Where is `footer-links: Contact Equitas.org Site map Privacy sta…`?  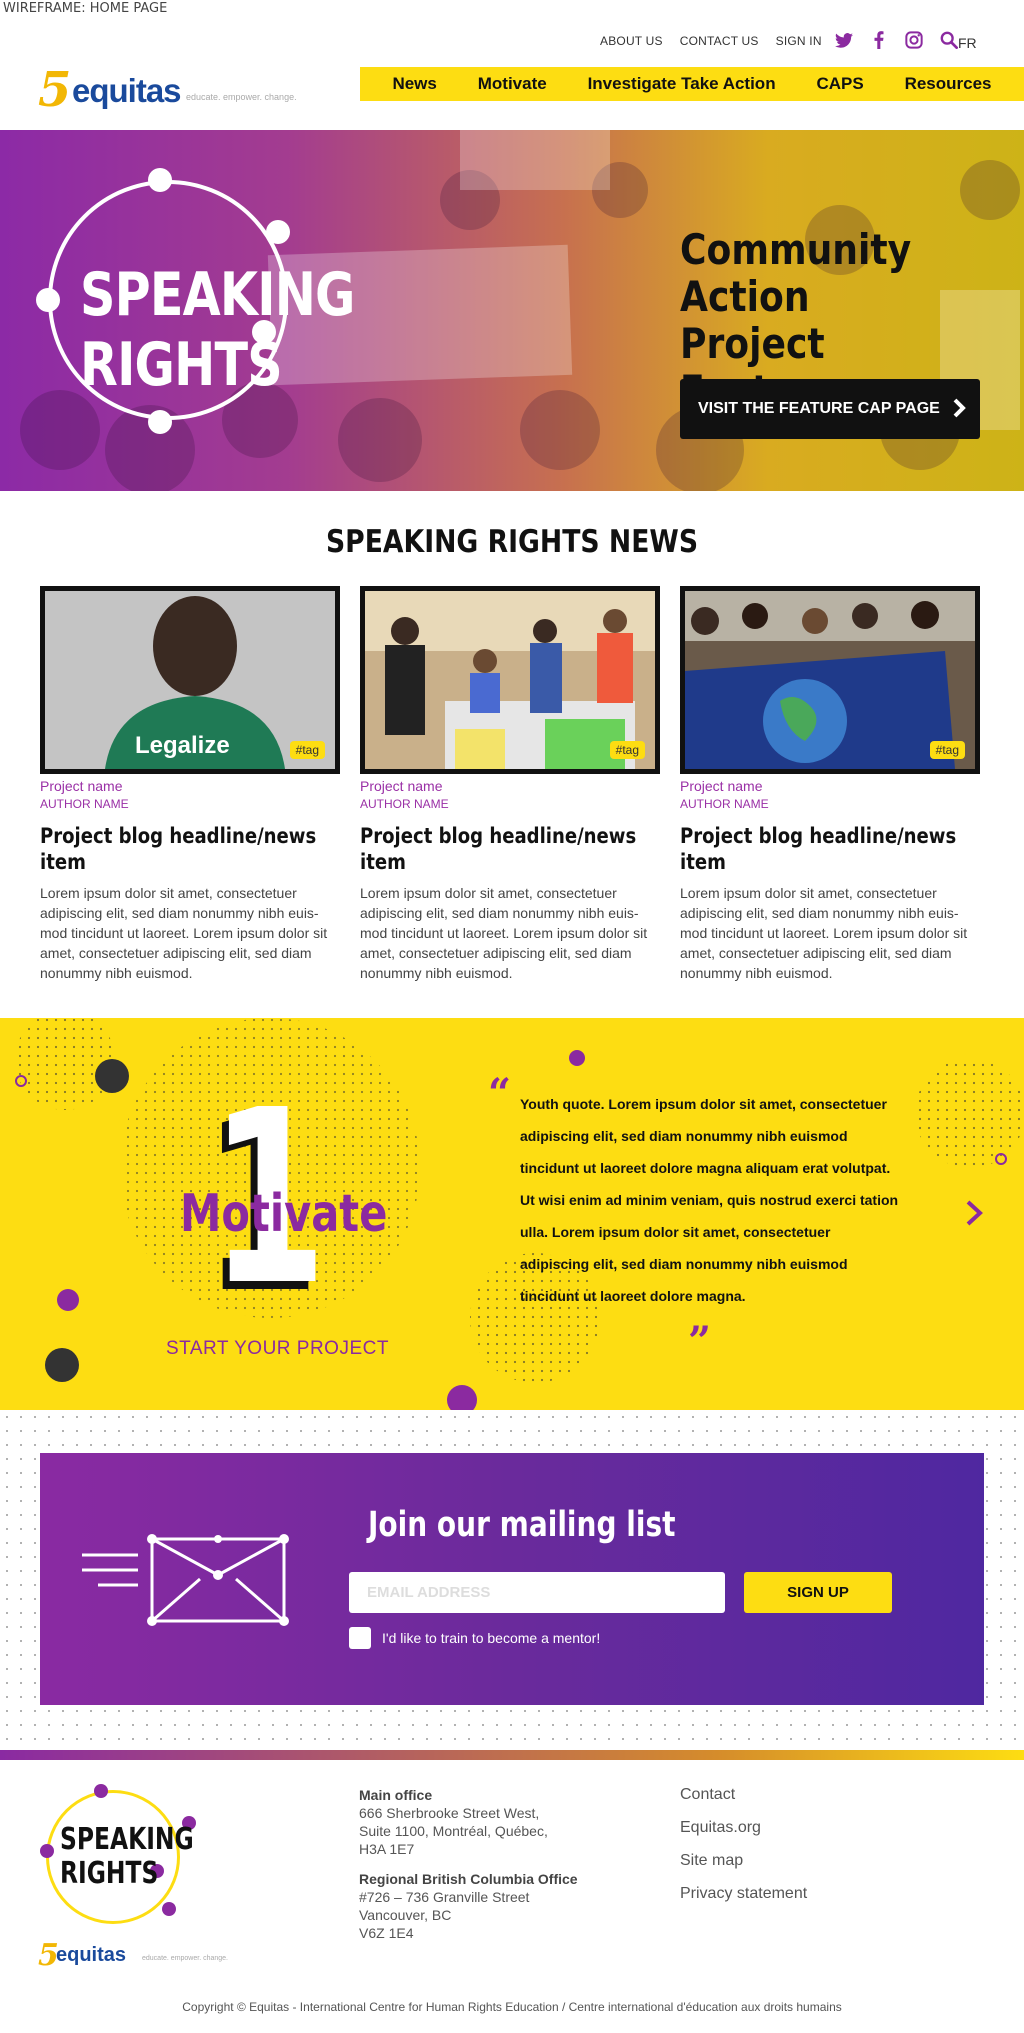 footer-links: Contact Equitas.org Site map Privacy sta… is located at coordinates (743, 1844).